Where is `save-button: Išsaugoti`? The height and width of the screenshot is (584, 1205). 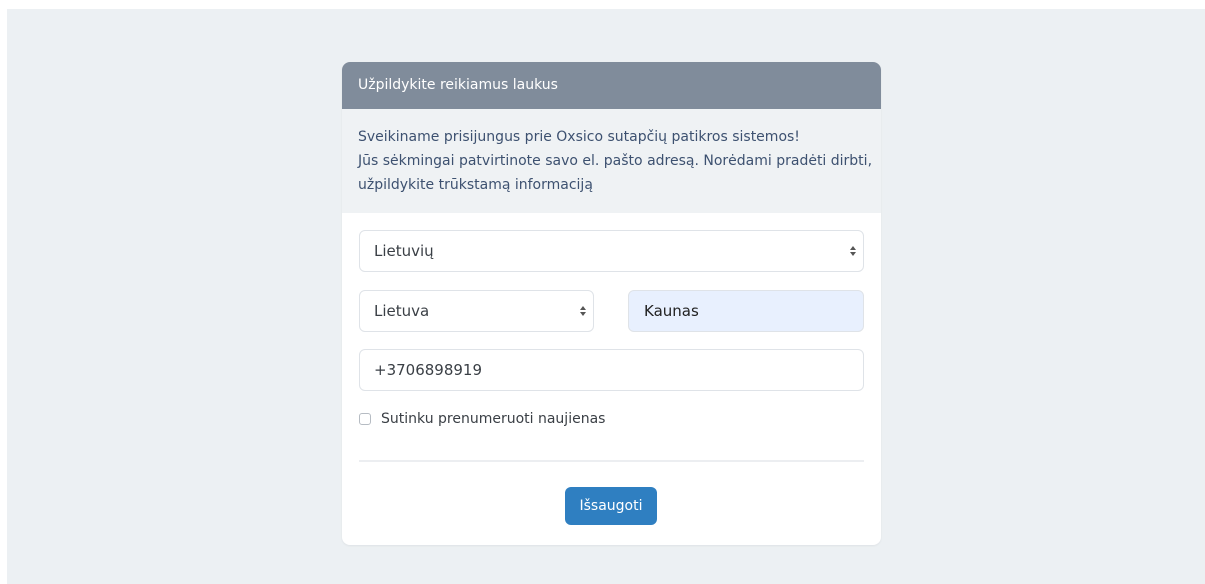 save-button: Išsaugoti is located at coordinates (611, 506).